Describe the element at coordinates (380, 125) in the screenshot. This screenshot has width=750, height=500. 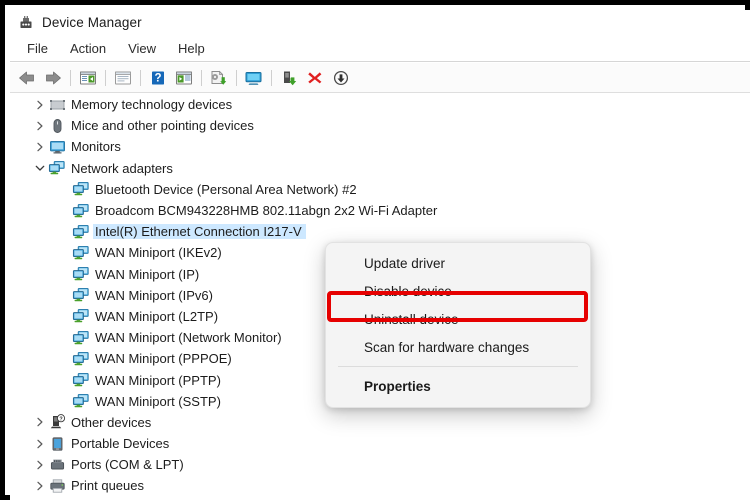
I see `tree-item: Mice and other pointing devices` at that location.